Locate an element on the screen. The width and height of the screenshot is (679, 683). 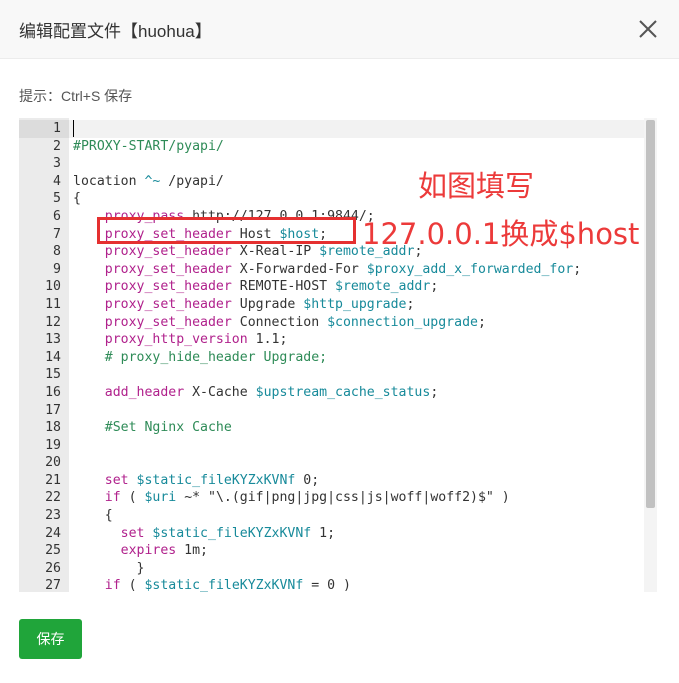
line-number: 1 is located at coordinates (57, 128).